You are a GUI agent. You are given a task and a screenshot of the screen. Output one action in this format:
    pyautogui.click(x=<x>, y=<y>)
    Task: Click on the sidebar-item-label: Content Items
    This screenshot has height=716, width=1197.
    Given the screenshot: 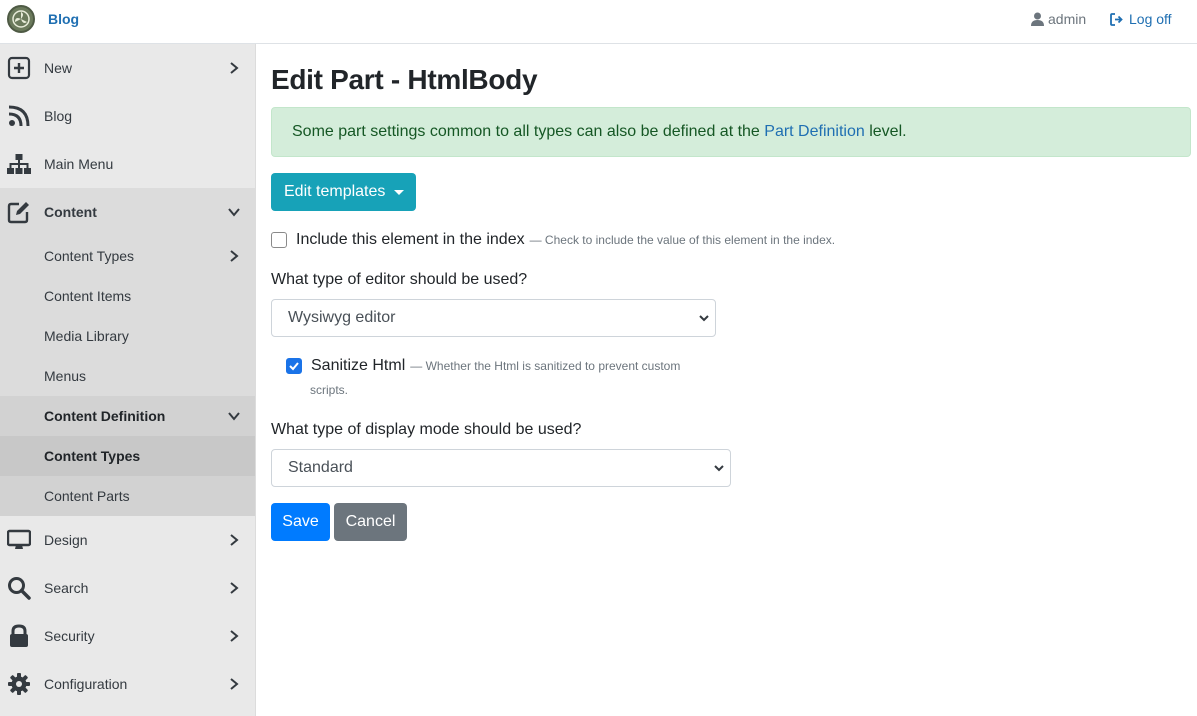 What is the action you would take?
    pyautogui.click(x=88, y=296)
    